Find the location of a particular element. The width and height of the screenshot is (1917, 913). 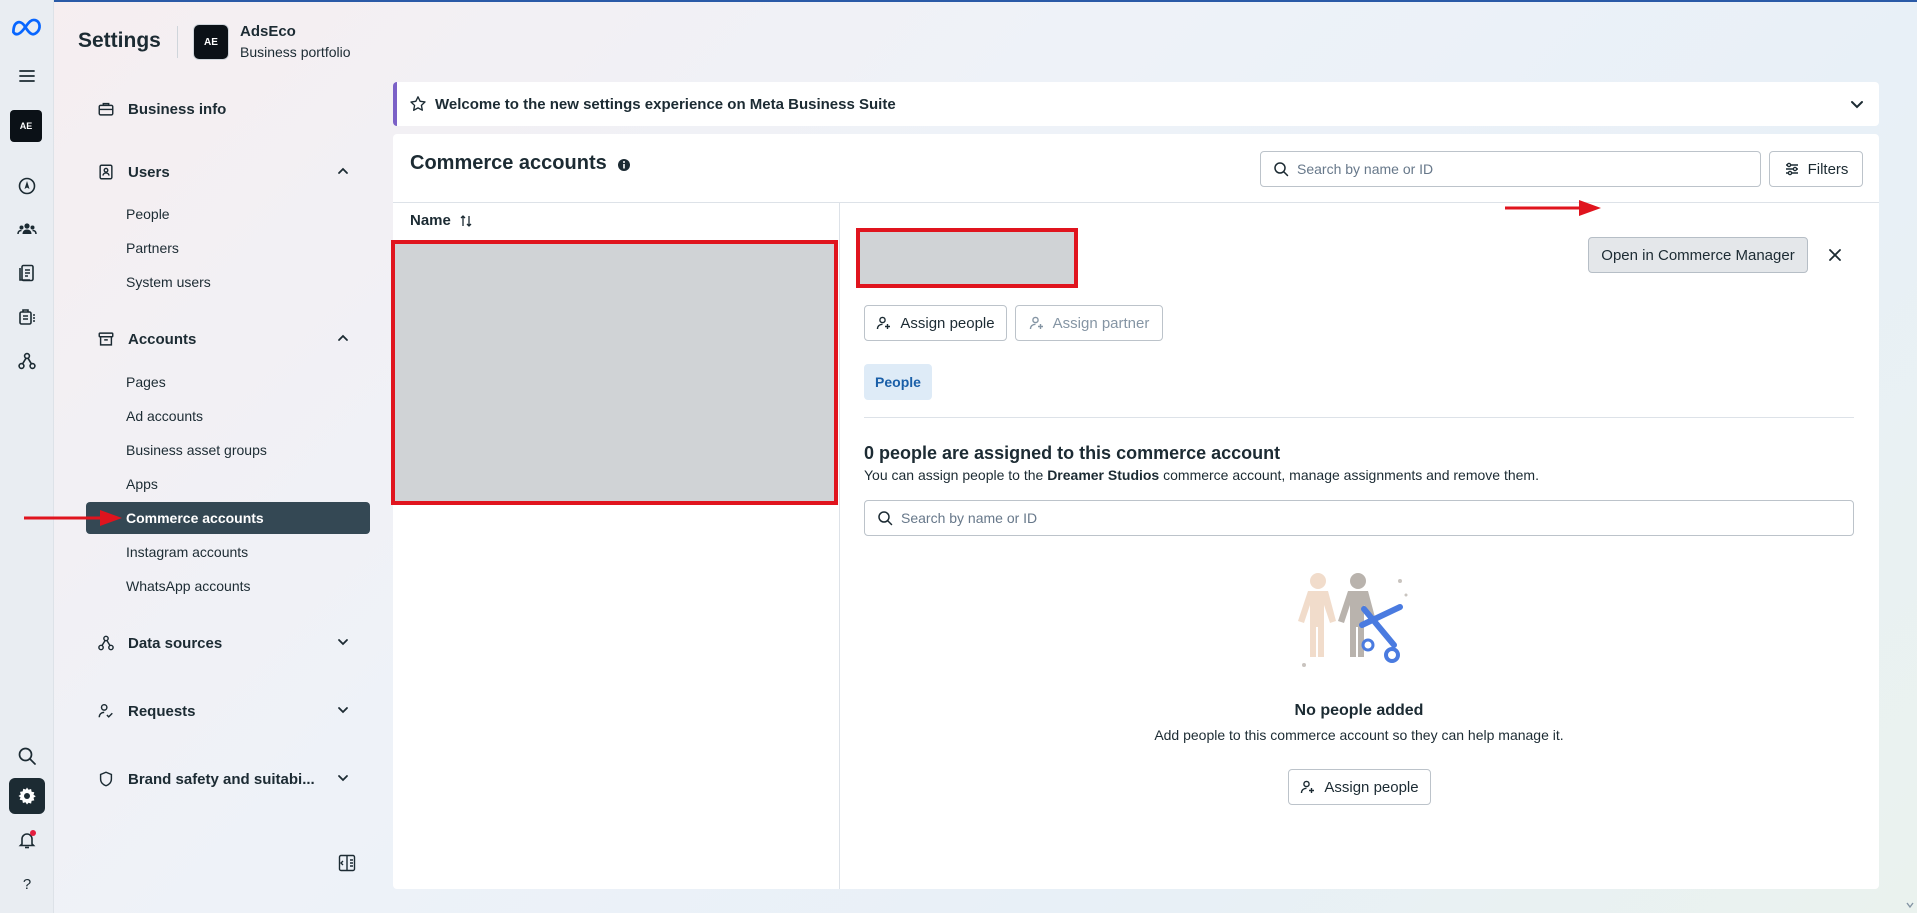

nav-data-sources: Data sources is located at coordinates (231, 643).